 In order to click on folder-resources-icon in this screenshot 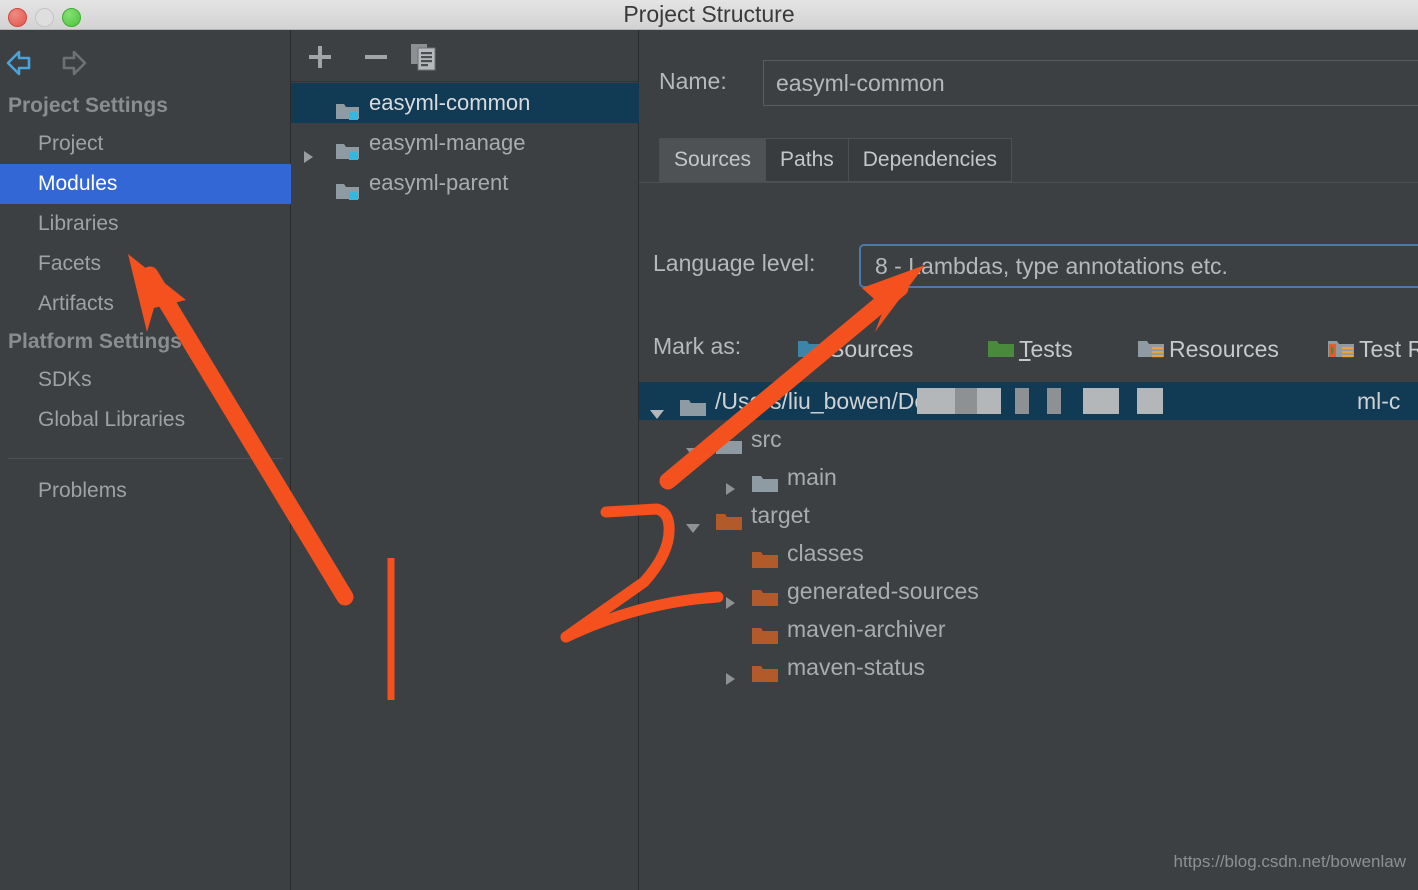, I will do `click(1151, 349)`.